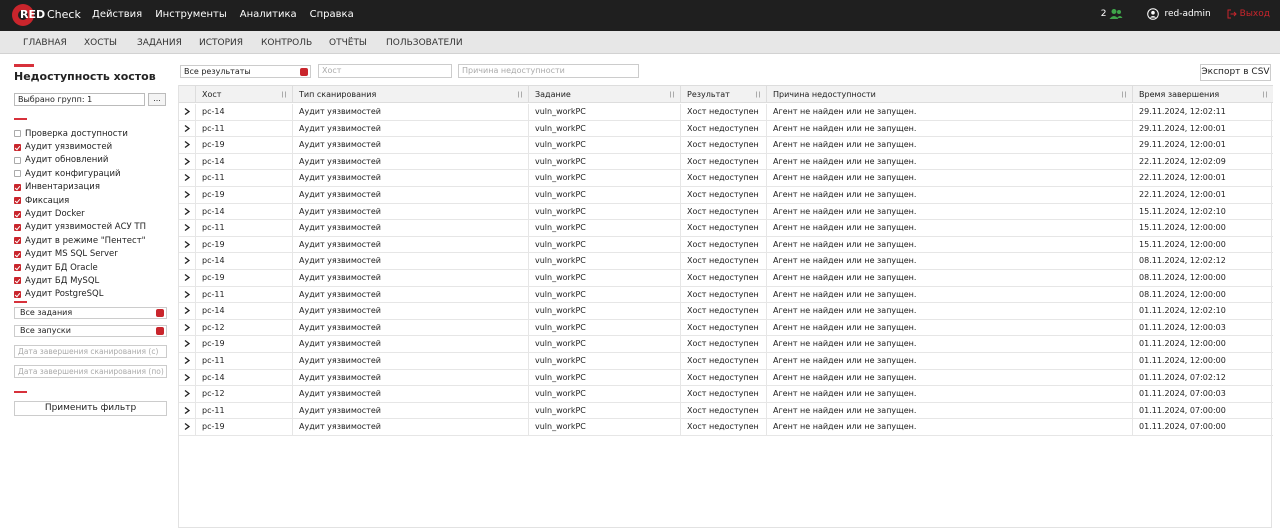 The height and width of the screenshot is (528, 1280). I want to click on logo: RED Check, so click(46, 15).